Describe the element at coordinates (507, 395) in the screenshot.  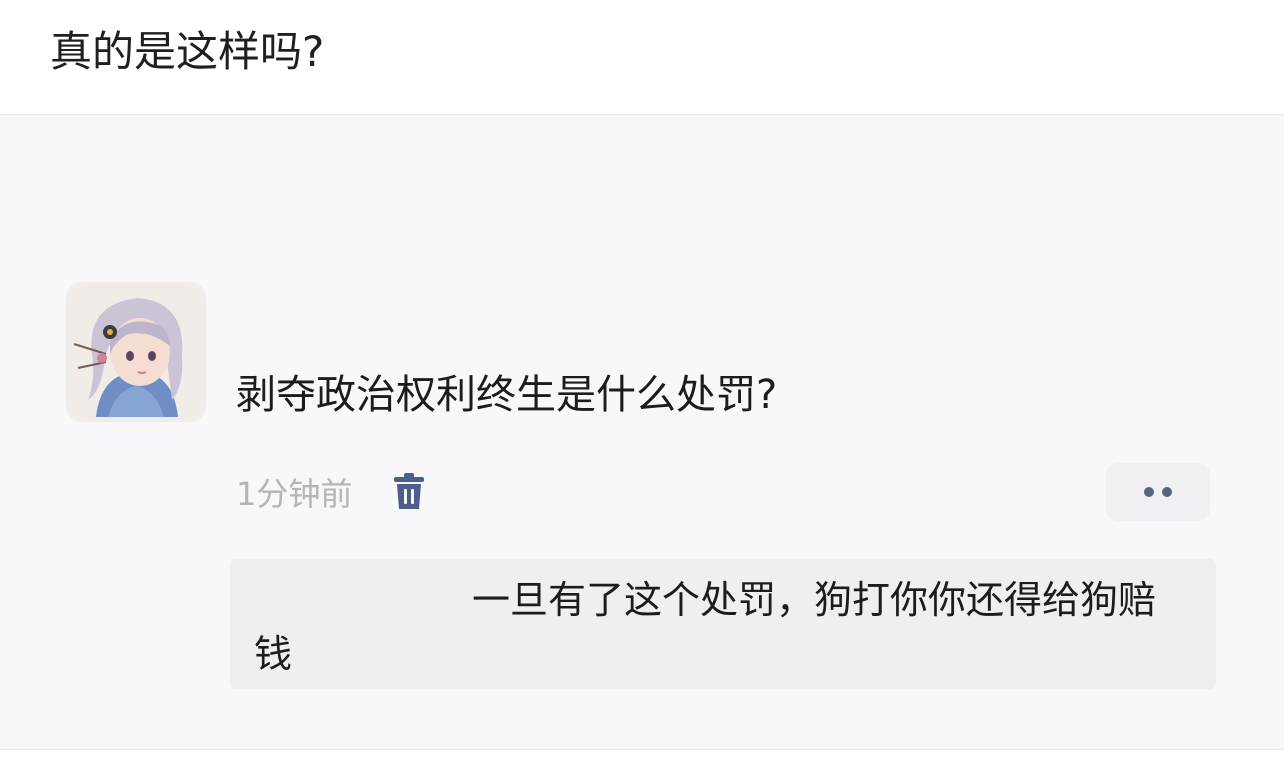
I see `comment-text: 剥夺政治权利终生是什么处罚?` at that location.